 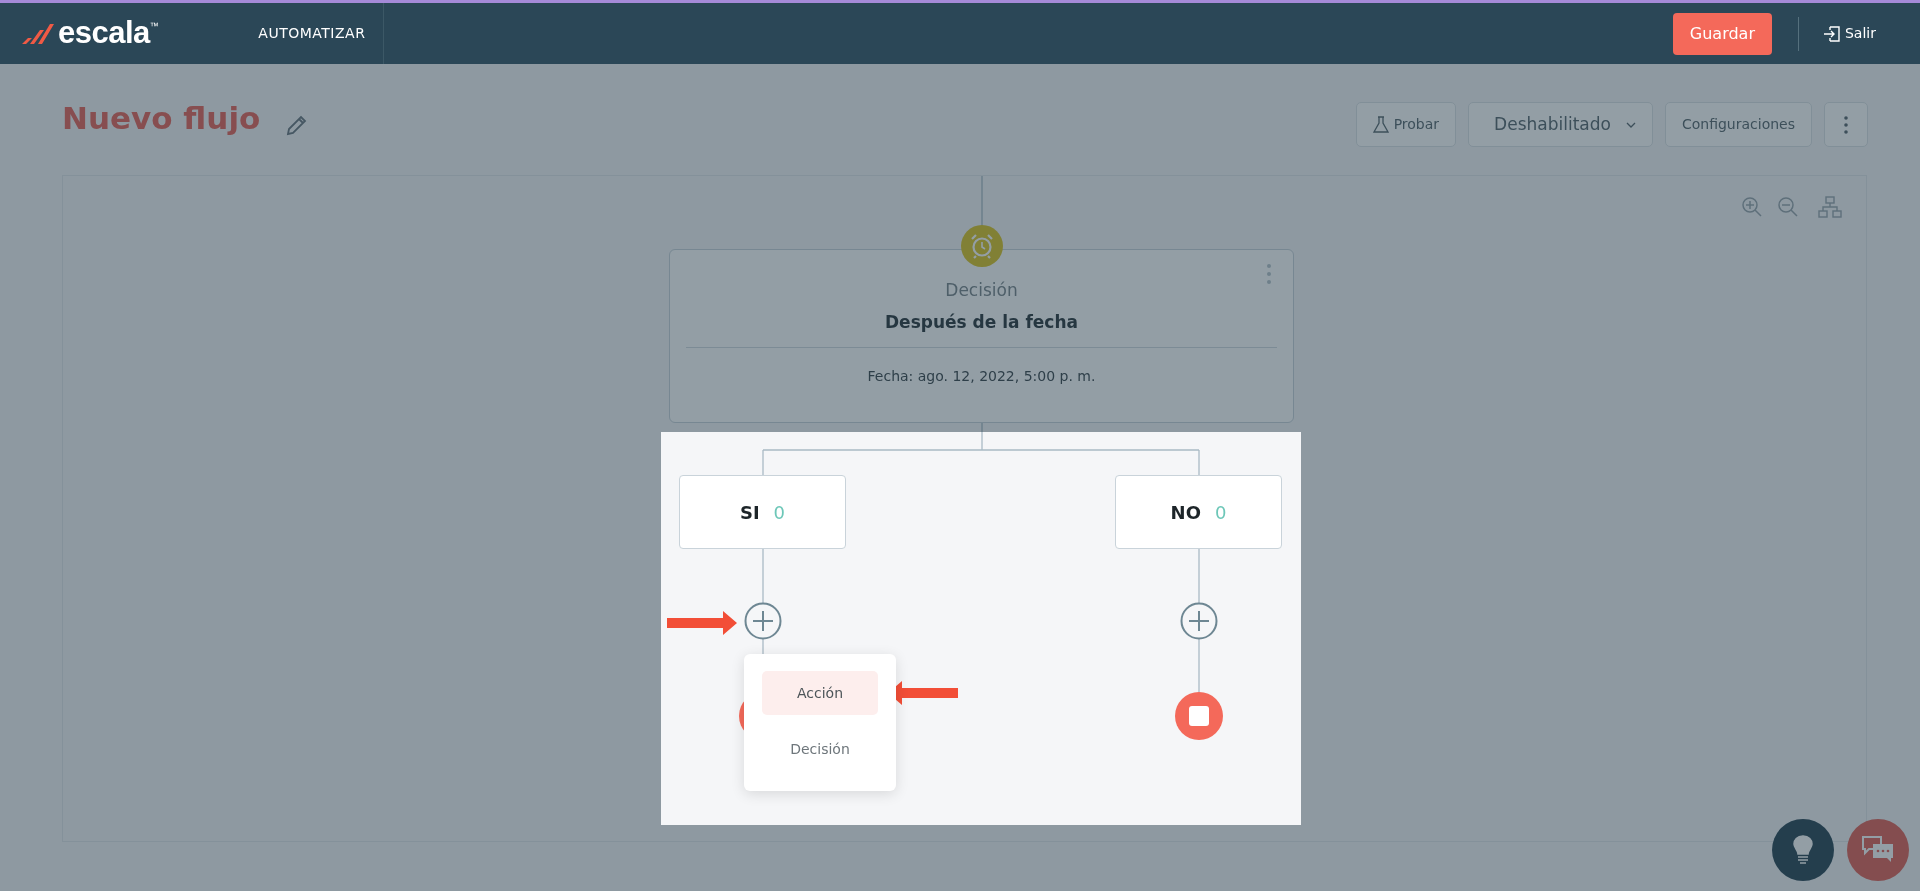 What do you see at coordinates (820, 693) in the screenshot?
I see `menu-item: Acción` at bounding box center [820, 693].